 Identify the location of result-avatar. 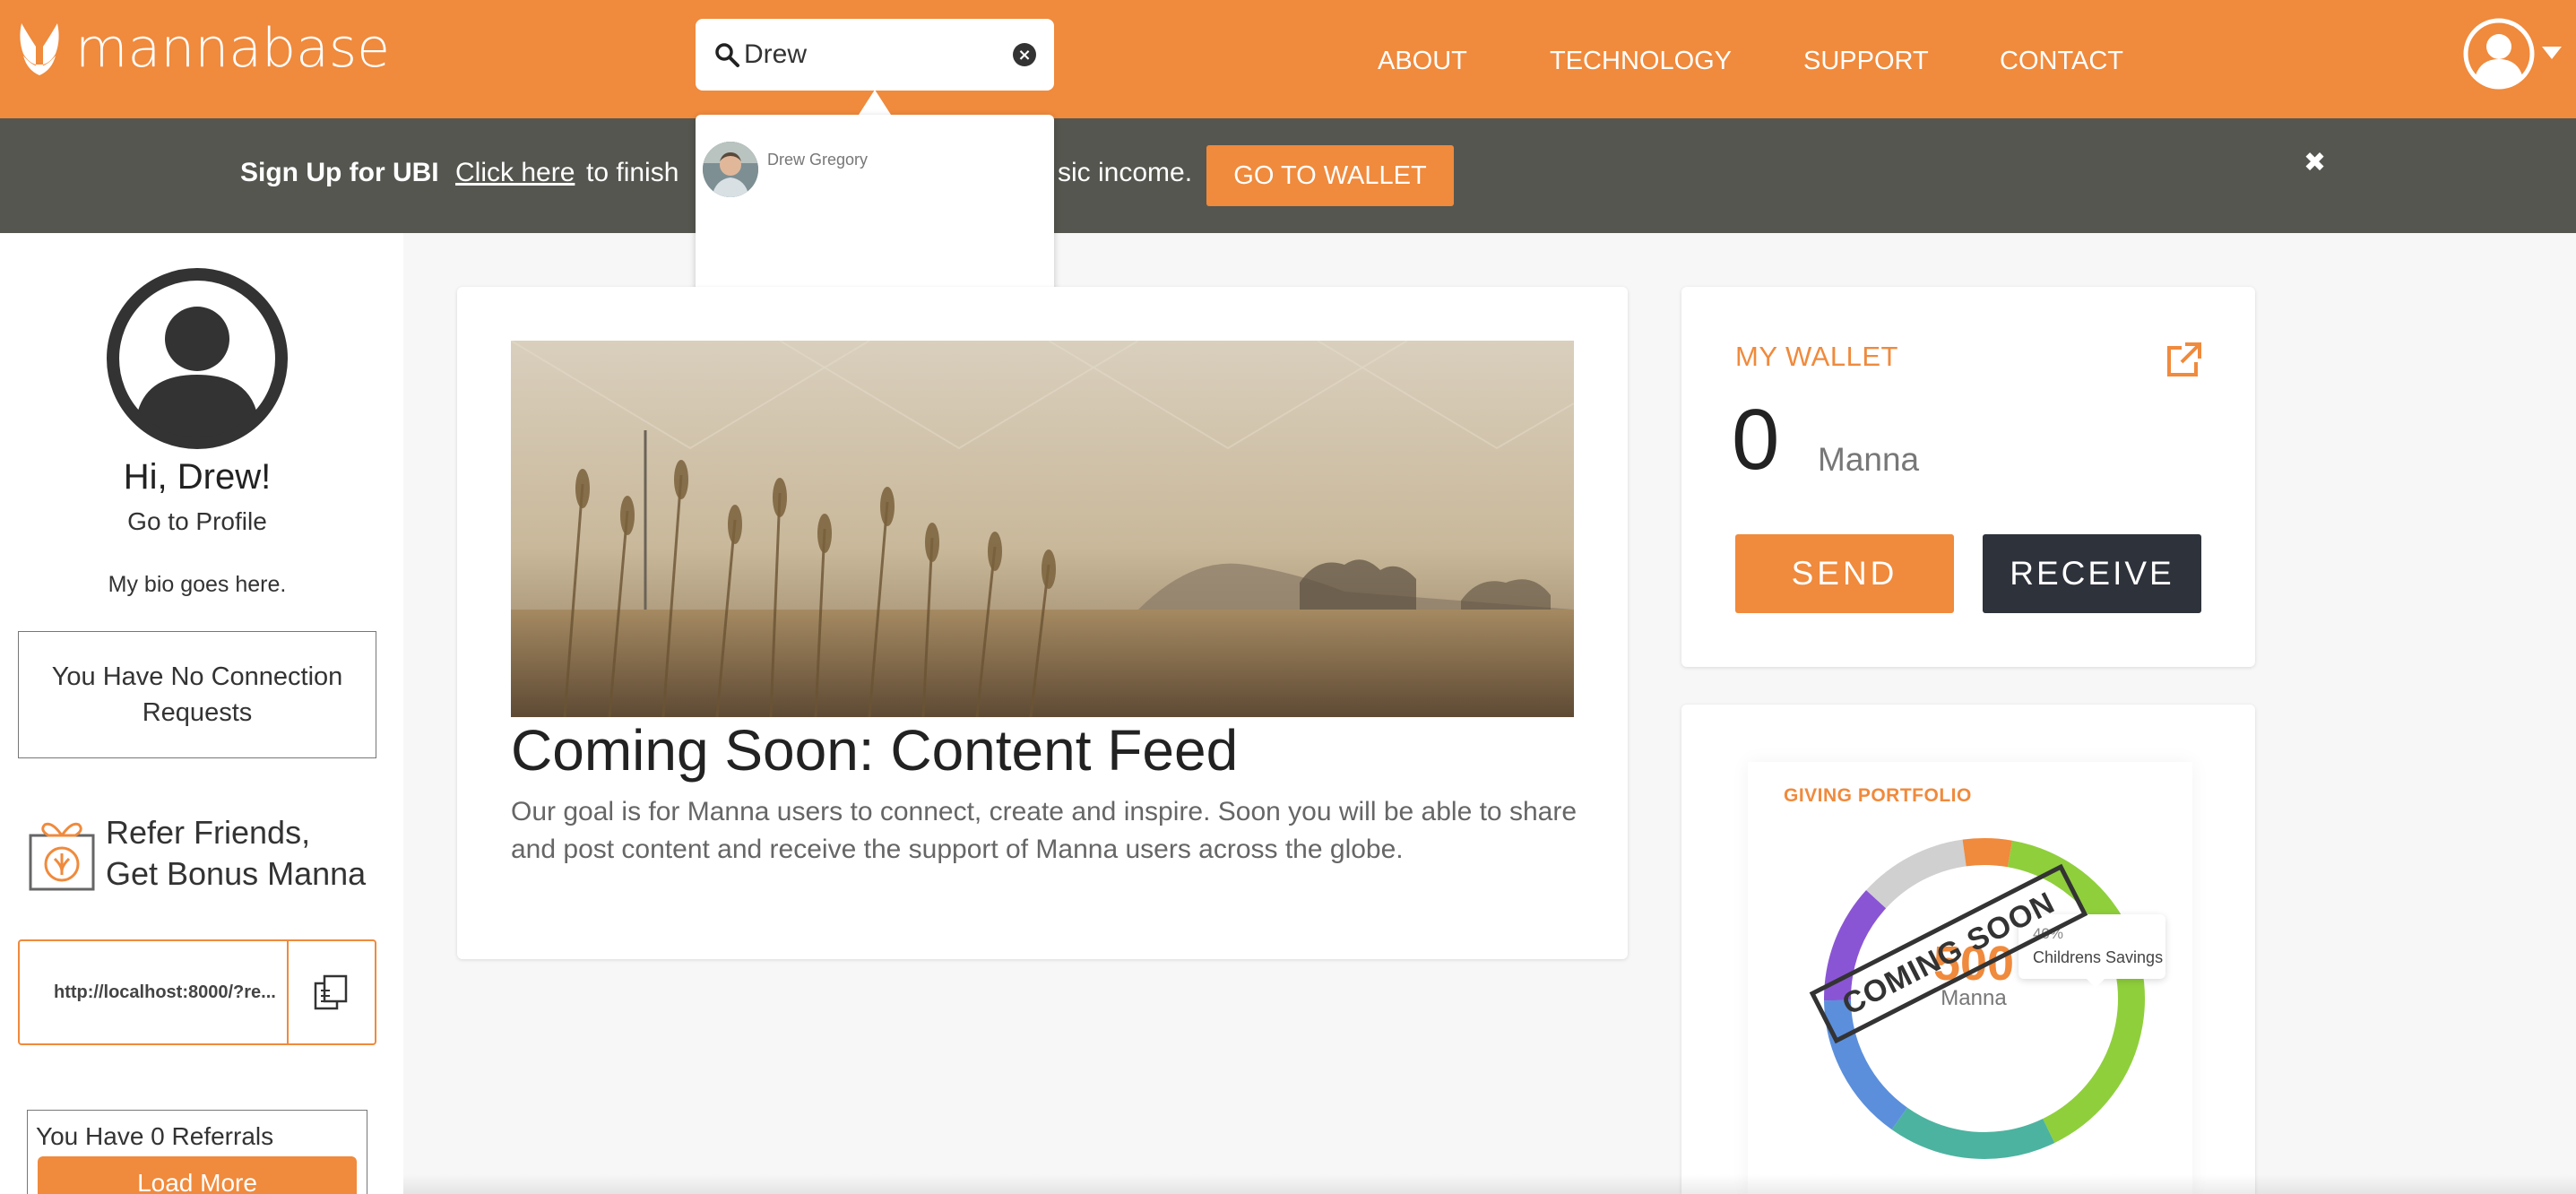
(730, 169).